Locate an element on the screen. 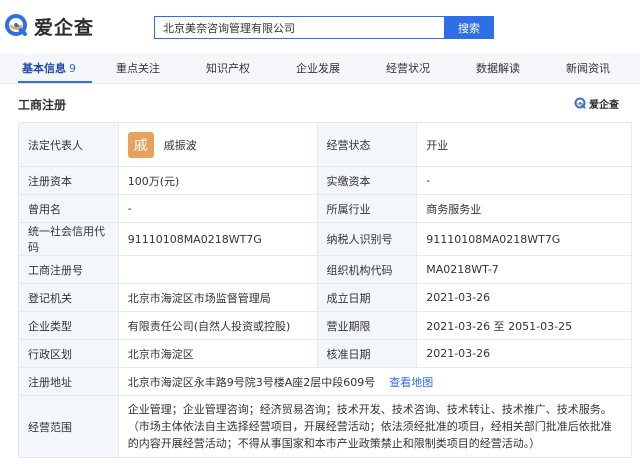  taxpayer-value: 91110108MA0218WT7G is located at coordinates (524, 239).